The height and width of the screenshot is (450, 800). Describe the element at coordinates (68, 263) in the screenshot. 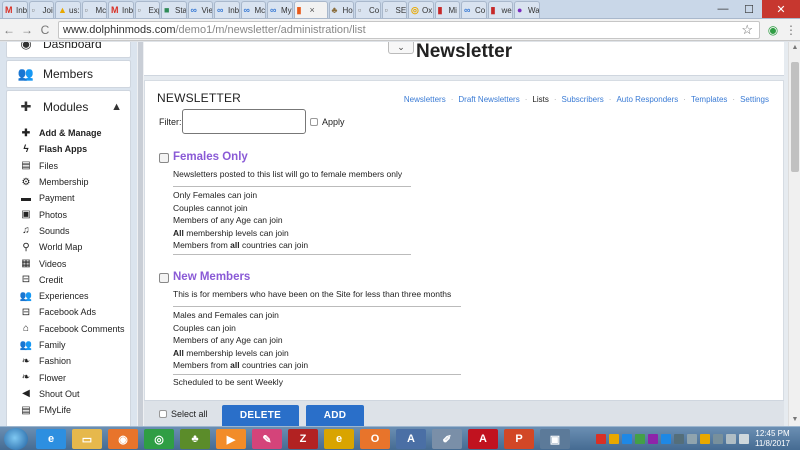

I see `sidebar-subitem: ▦ Videos` at that location.